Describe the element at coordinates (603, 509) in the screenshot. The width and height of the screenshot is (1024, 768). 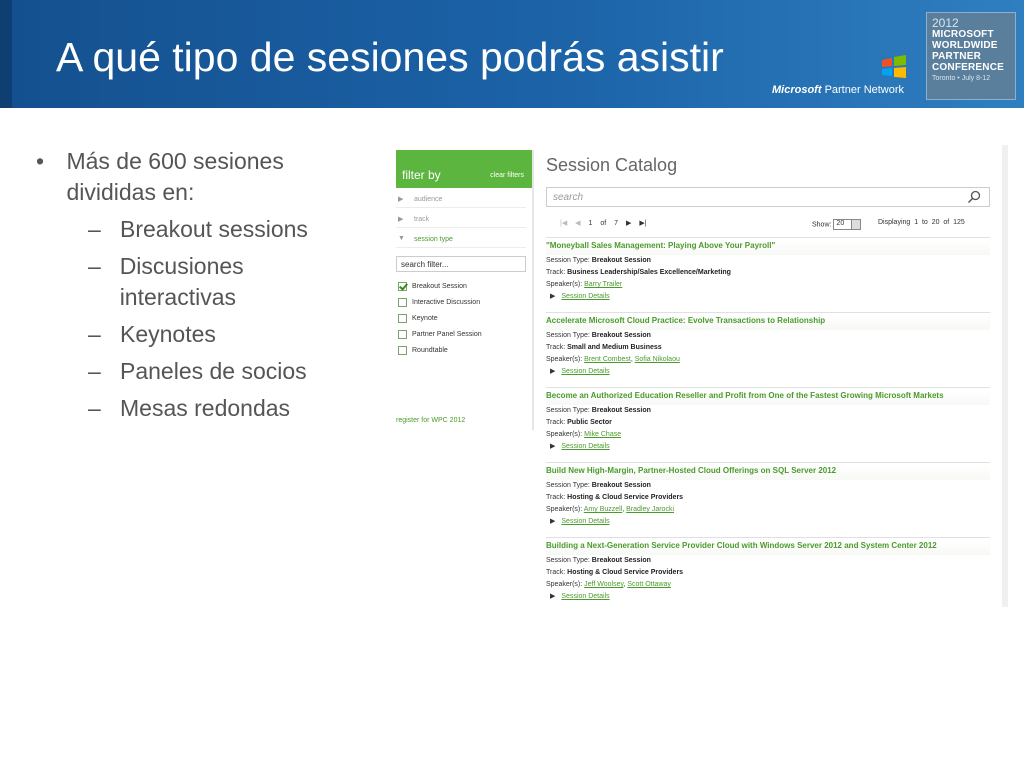
I see `speaker-link: Amy Buzzell` at that location.